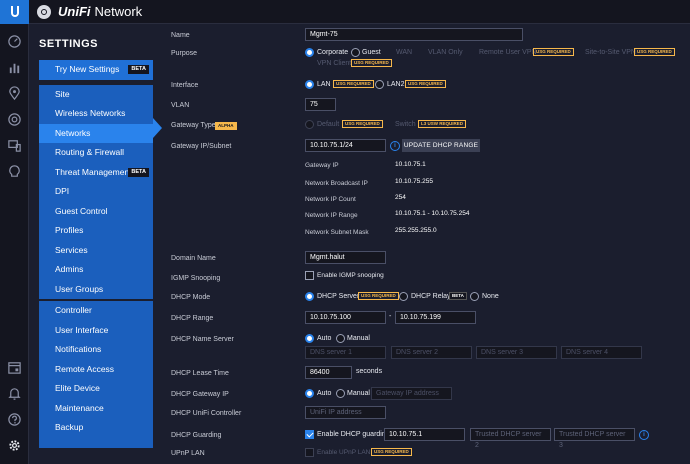 This screenshot has height=464, width=690. Describe the element at coordinates (96, 270) in the screenshot. I see `sidebar-item-admins: Admins` at that location.